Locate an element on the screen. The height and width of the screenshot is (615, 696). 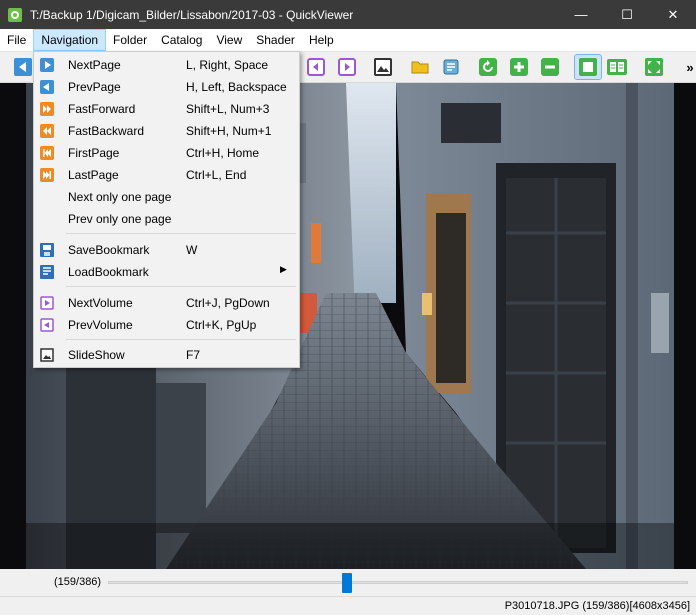
fit-window-icon is located at coordinates (588, 67).